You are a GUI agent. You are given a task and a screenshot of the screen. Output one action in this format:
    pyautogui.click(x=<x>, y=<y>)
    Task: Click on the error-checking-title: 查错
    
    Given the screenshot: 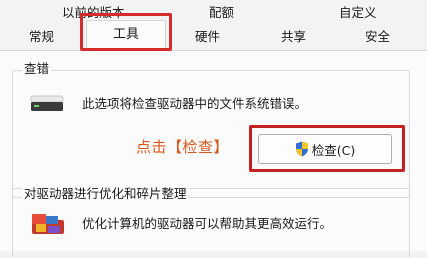 What is the action you would take?
    pyautogui.click(x=37, y=69)
    